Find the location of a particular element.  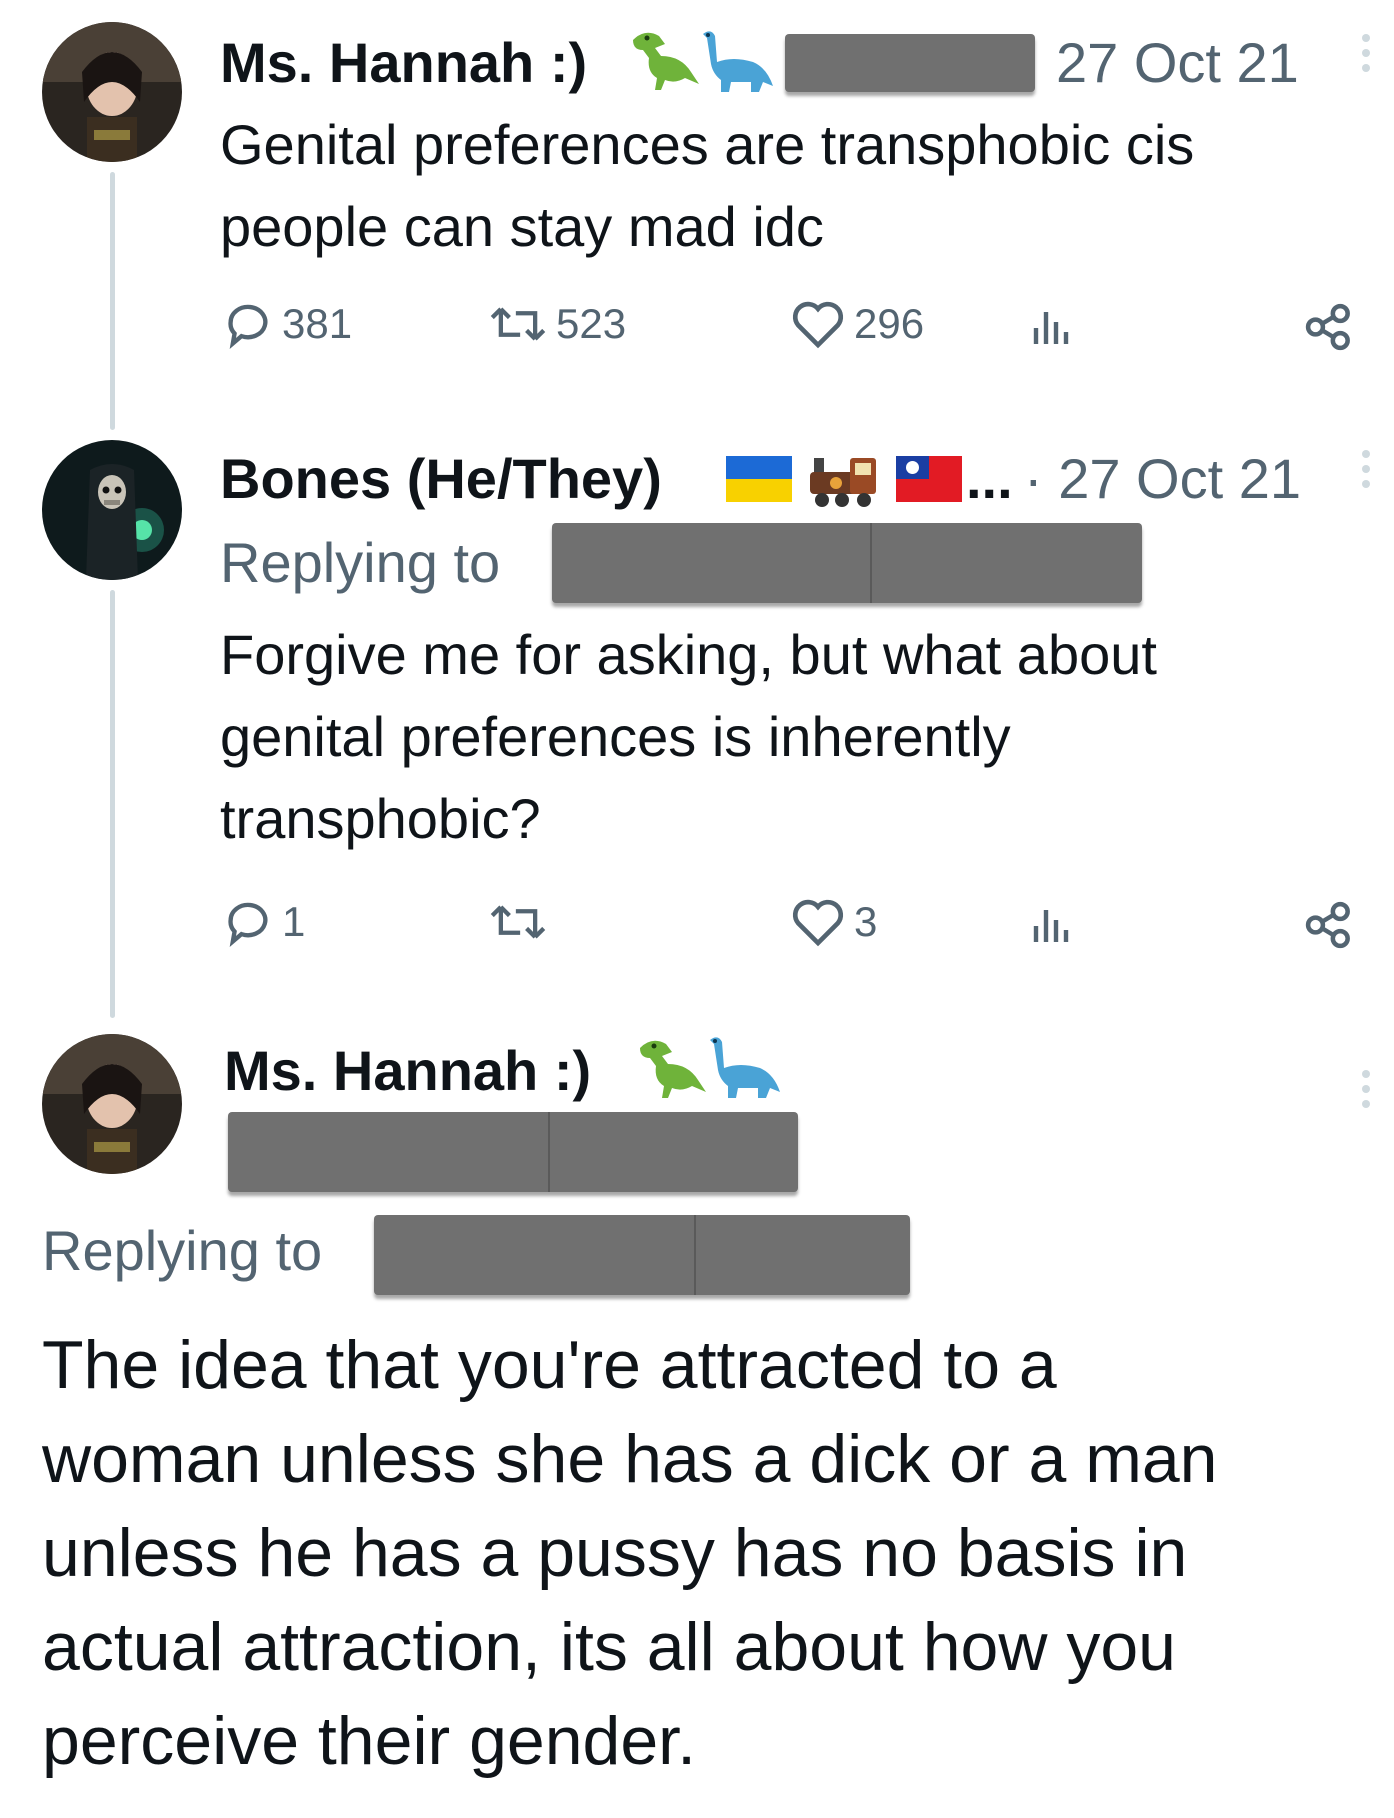

tweet3-text-line: unless he has a pussy has no basis in is located at coordinates (615, 1553).